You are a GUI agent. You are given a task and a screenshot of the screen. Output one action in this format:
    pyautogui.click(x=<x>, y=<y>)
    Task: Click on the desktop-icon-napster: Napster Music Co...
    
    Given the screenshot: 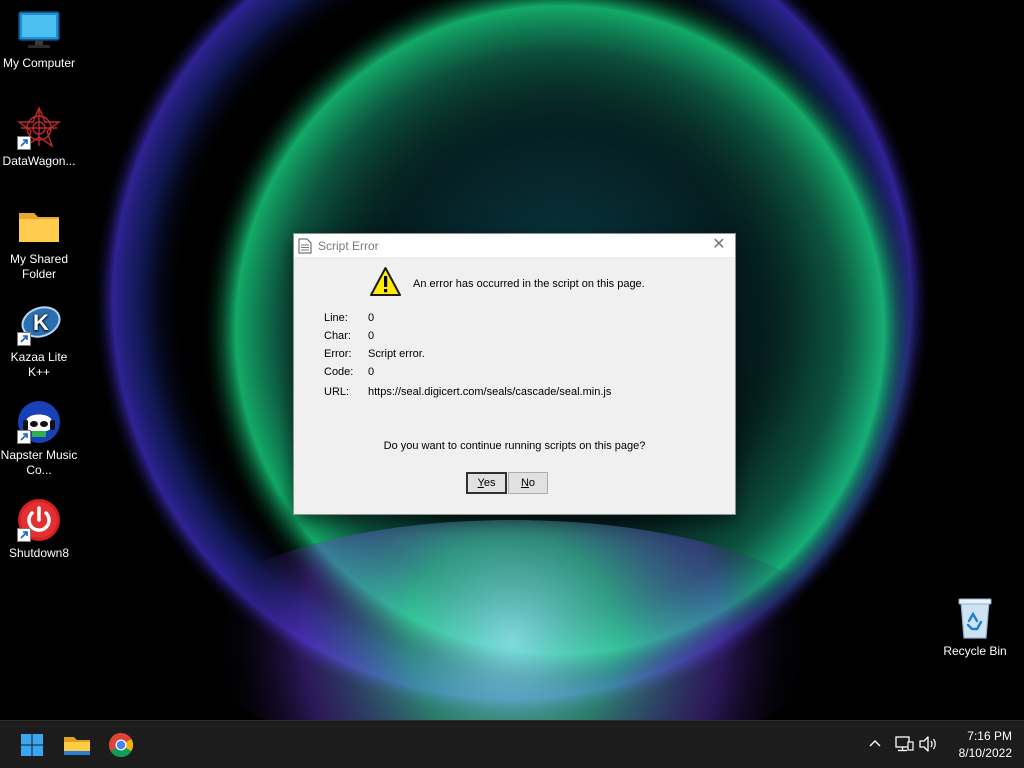 What is the action you would take?
    pyautogui.click(x=39, y=439)
    